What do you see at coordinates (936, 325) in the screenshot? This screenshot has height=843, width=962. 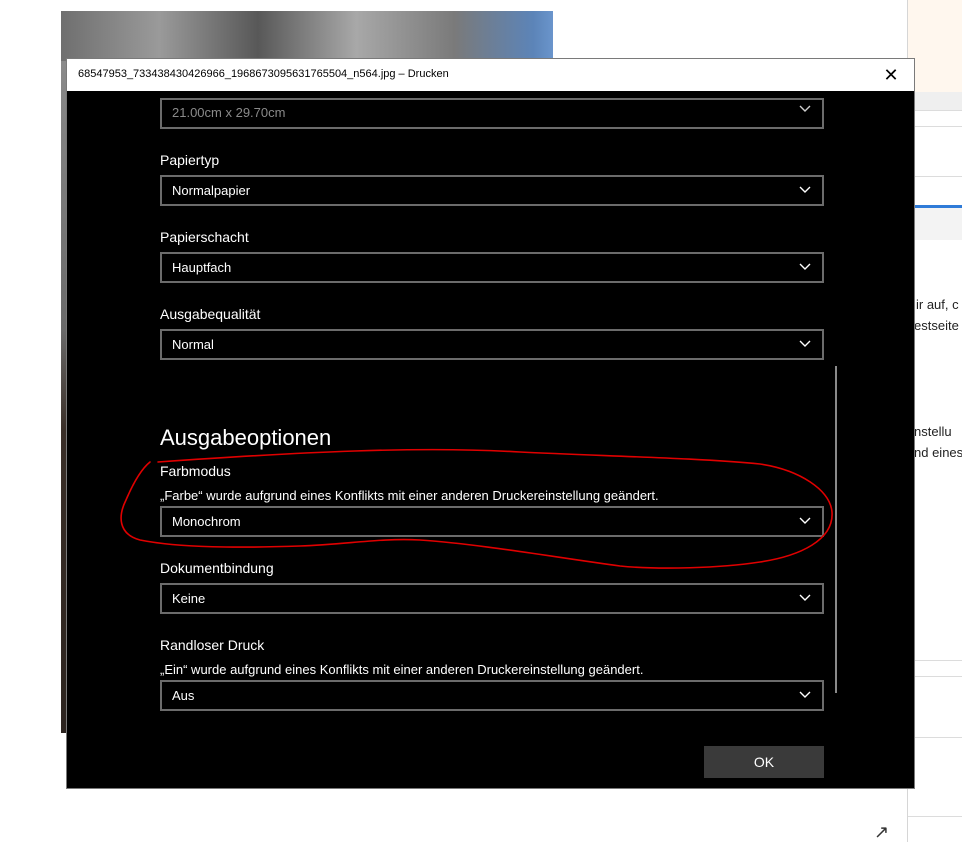 I see `right-panel-text: estseite` at bounding box center [936, 325].